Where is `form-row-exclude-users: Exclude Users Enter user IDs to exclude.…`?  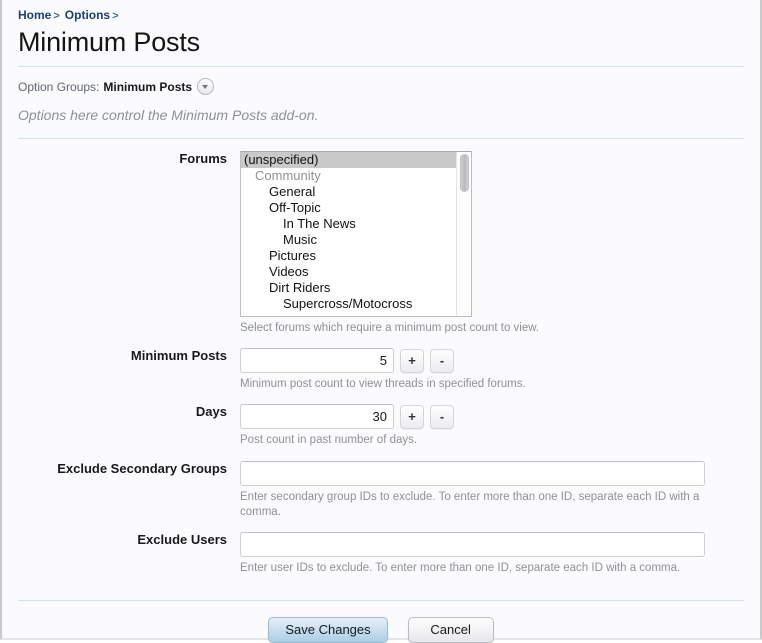
form-row-exclude-users: Exclude Users Enter user IDs to exclude.… is located at coordinates (381, 554).